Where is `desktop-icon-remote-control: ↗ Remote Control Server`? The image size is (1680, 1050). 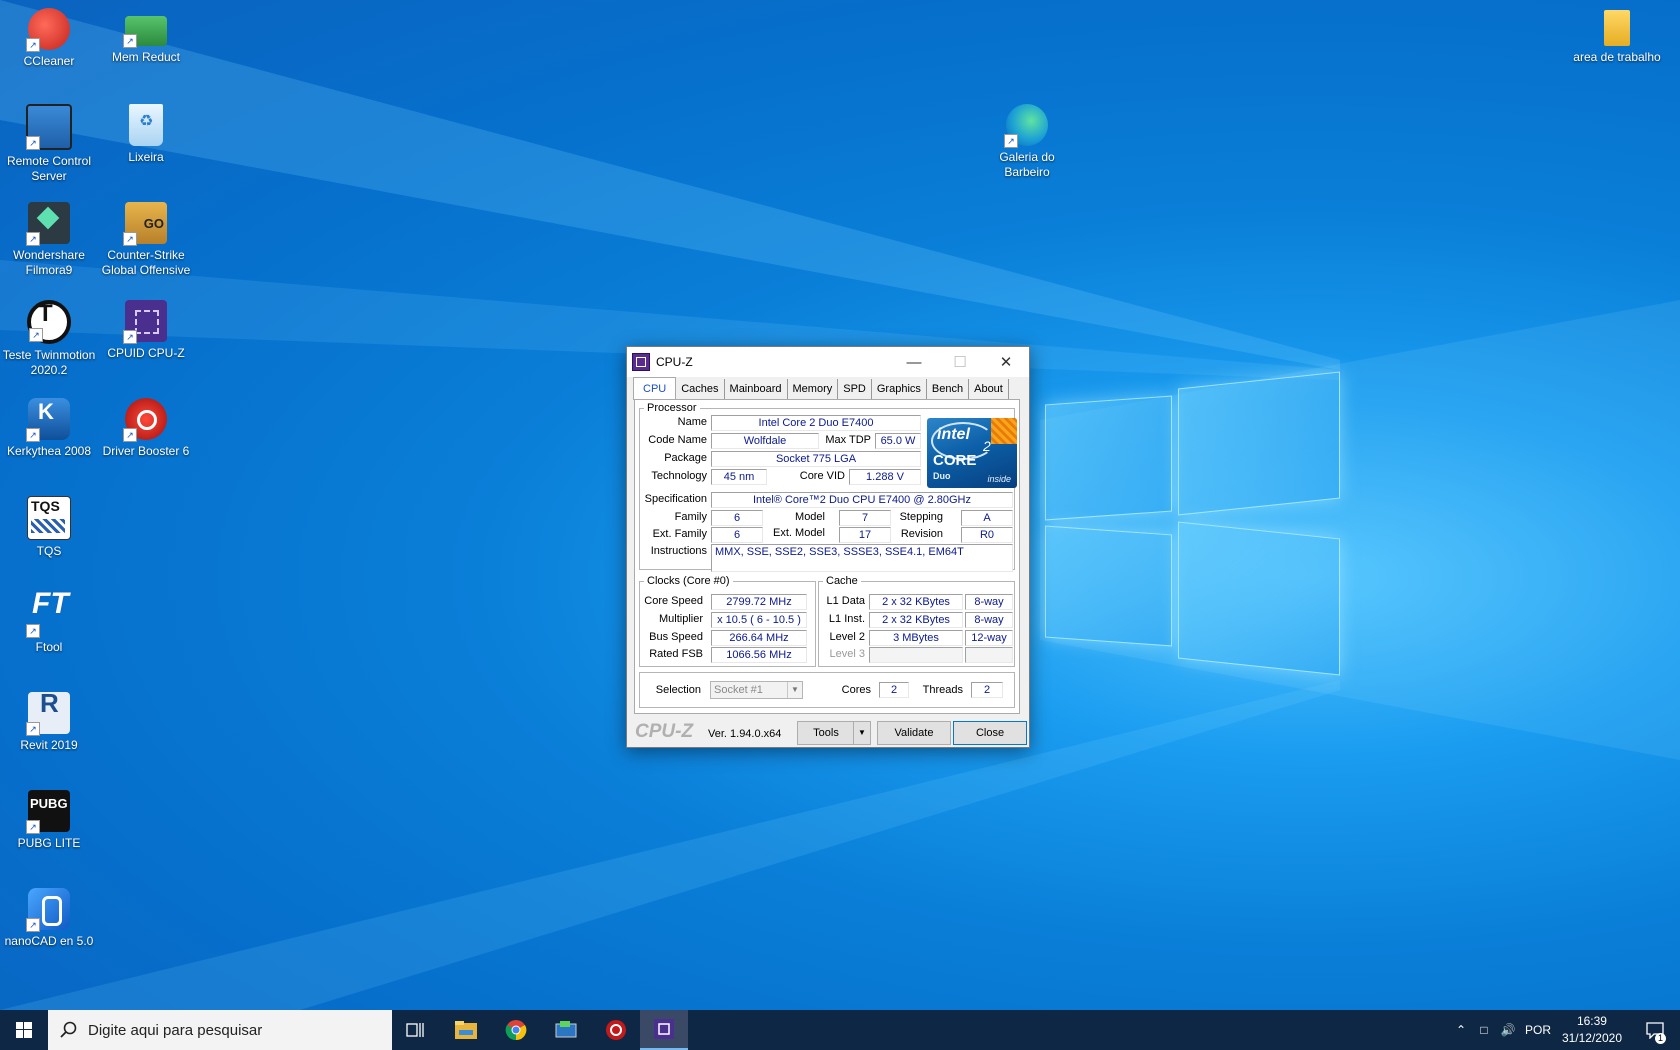 desktop-icon-remote-control: ↗ Remote Control Server is located at coordinates (49, 144).